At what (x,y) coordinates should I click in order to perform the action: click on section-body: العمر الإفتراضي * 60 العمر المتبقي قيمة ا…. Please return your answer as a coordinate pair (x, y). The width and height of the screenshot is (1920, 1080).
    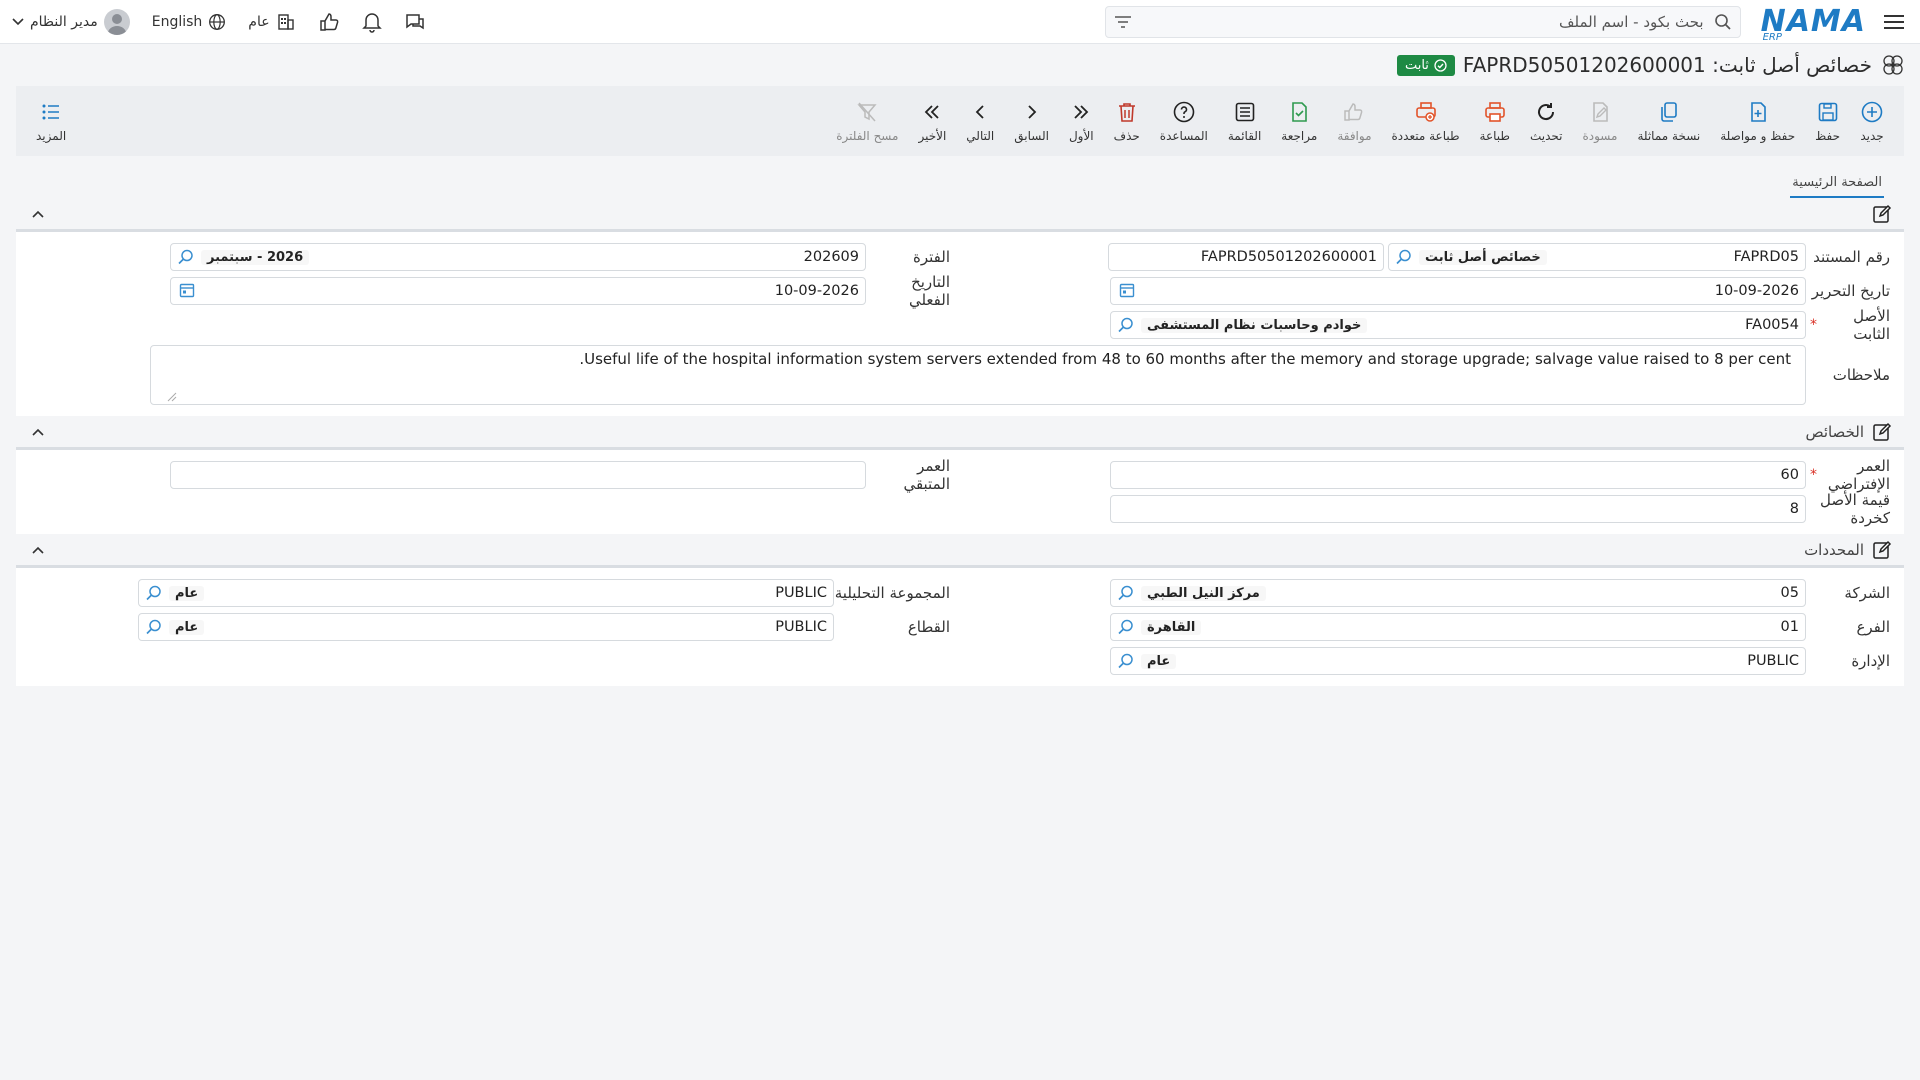
    Looking at the image, I should click on (960, 492).